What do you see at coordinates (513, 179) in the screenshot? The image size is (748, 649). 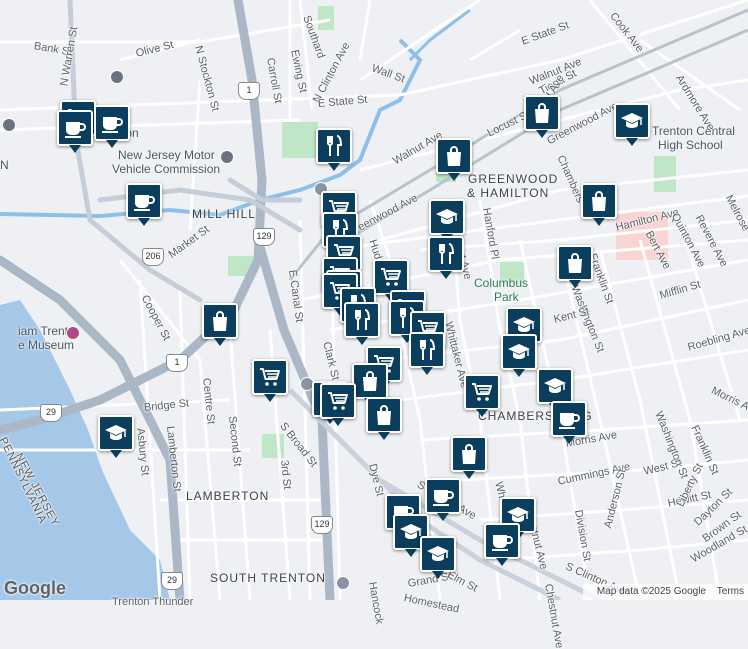 I see `neighborhood-label: GREENWOOD` at bounding box center [513, 179].